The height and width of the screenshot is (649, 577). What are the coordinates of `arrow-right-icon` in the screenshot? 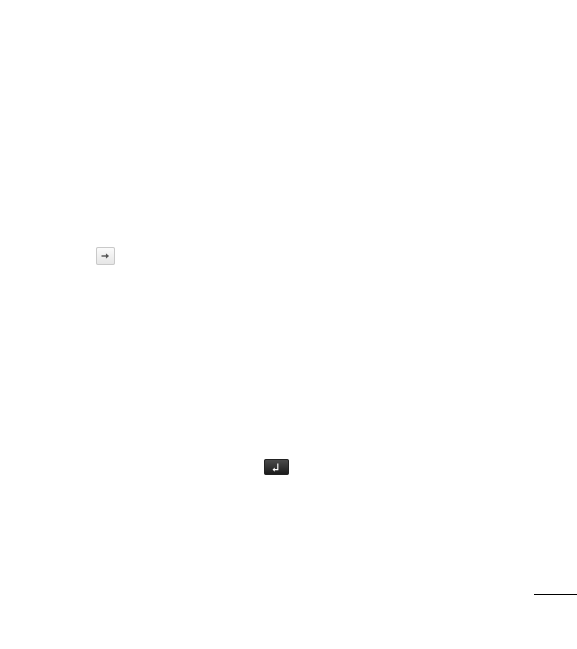 It's located at (105, 256).